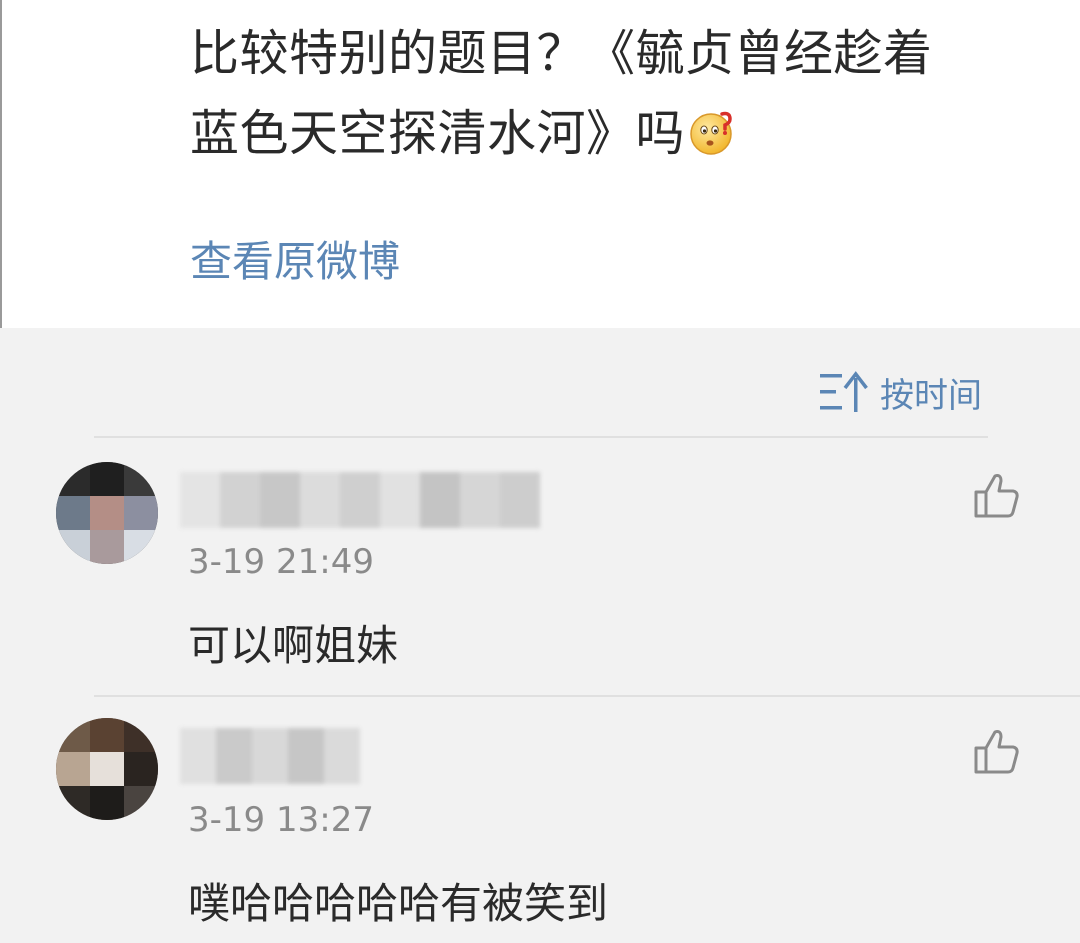 The width and height of the screenshot is (1080, 943). Describe the element at coordinates (293, 645) in the screenshot. I see `comment-text: 可以啊姐妹` at that location.